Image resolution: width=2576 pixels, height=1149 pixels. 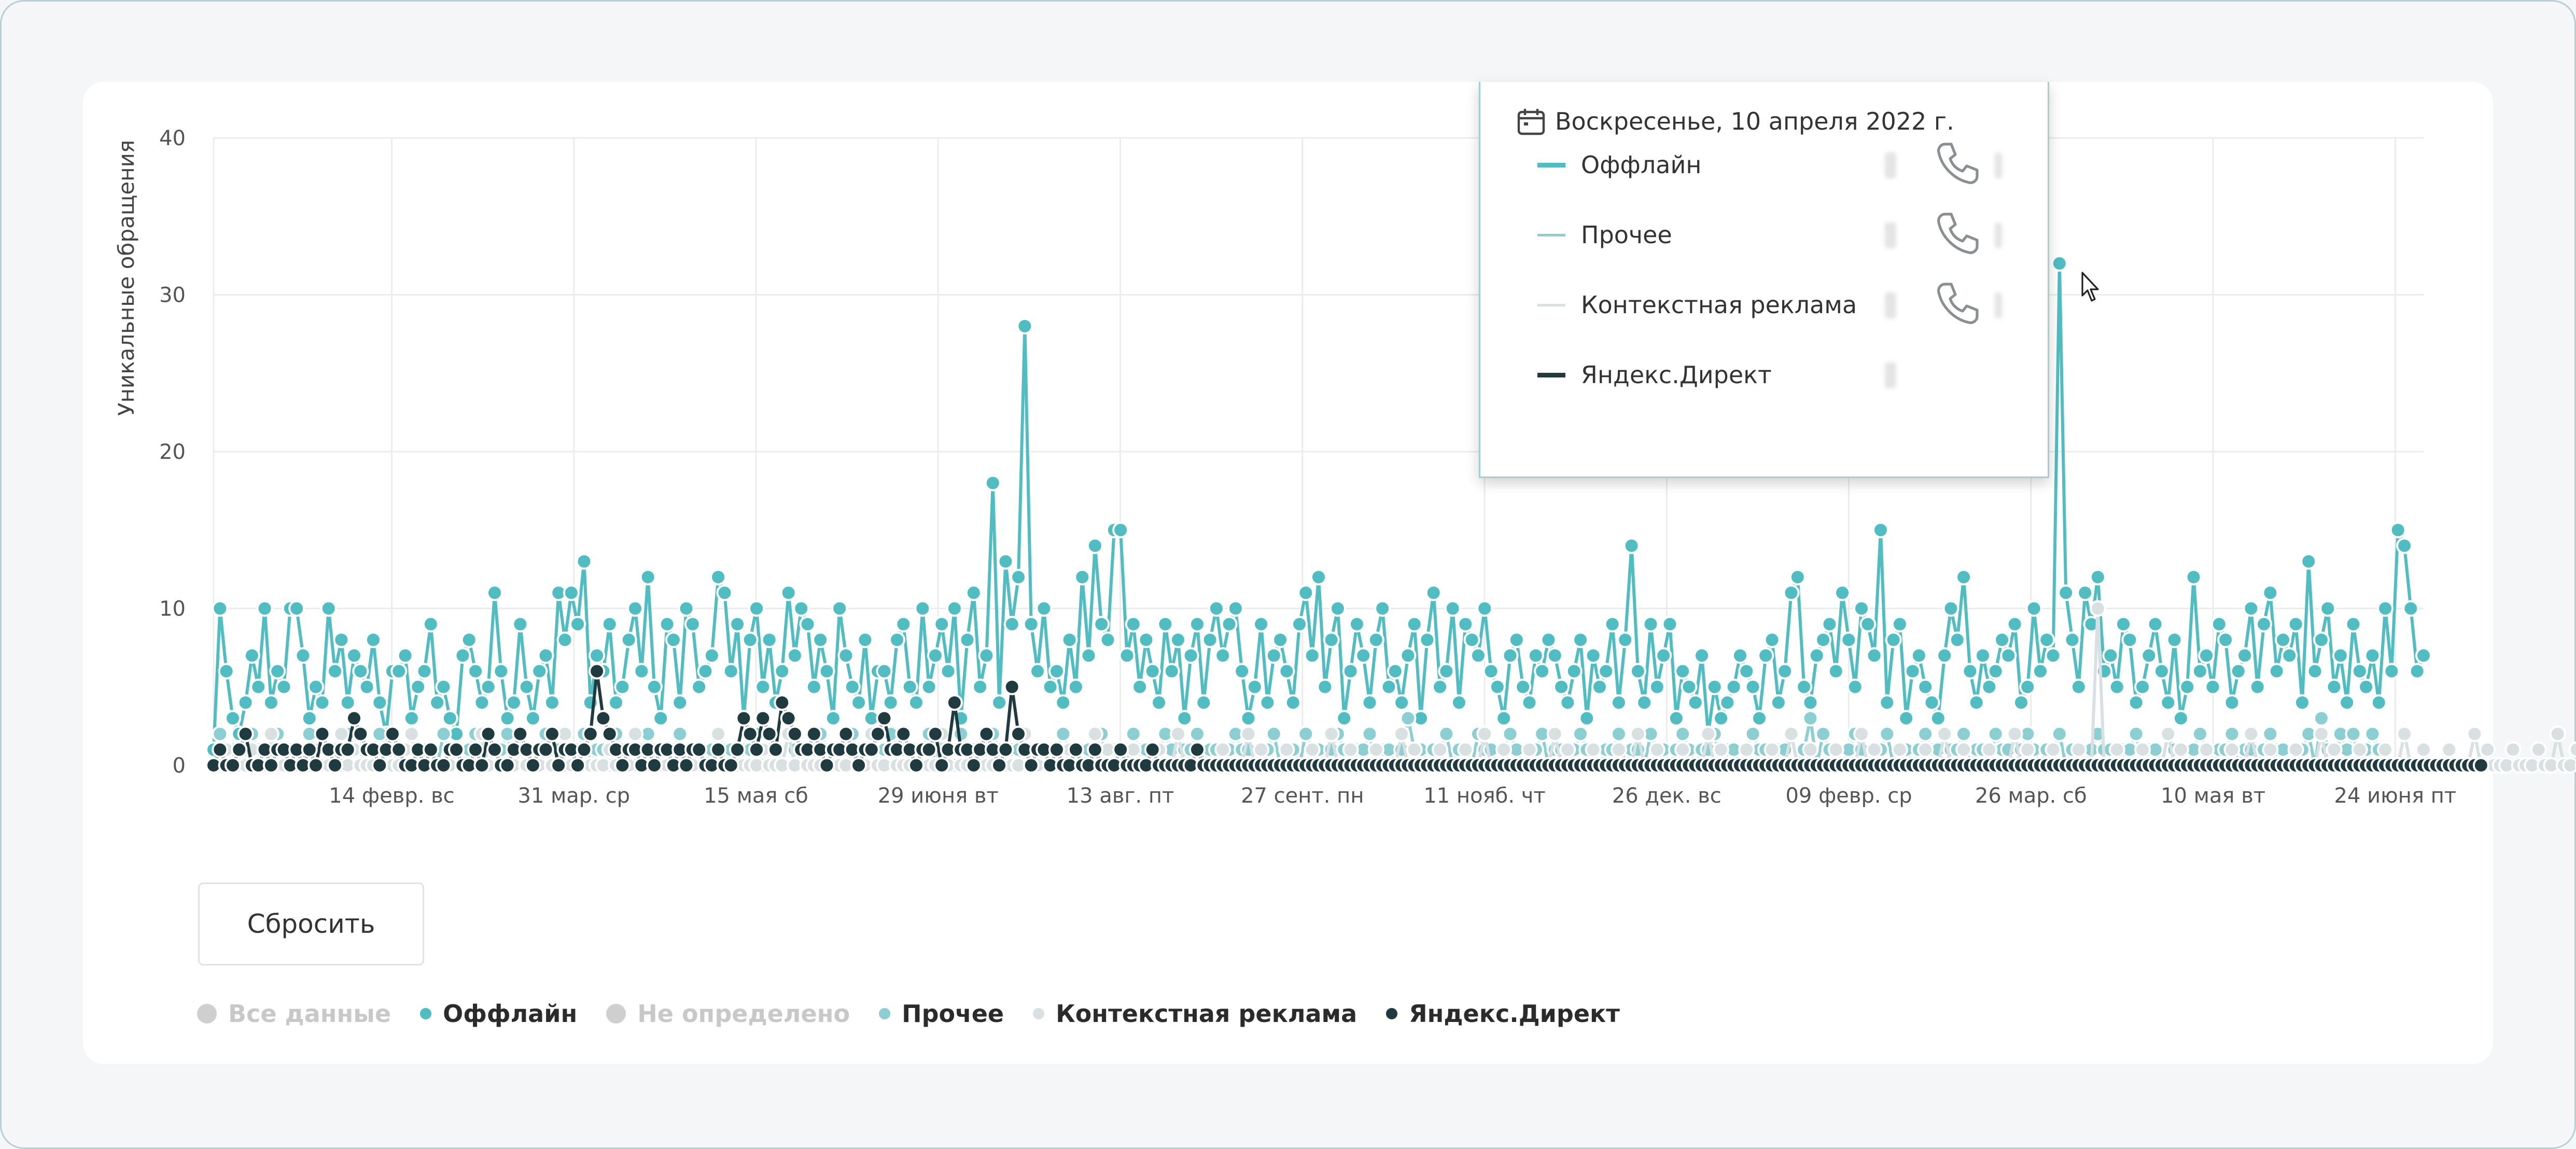 I want to click on legend-item: Не определено, so click(x=728, y=1014).